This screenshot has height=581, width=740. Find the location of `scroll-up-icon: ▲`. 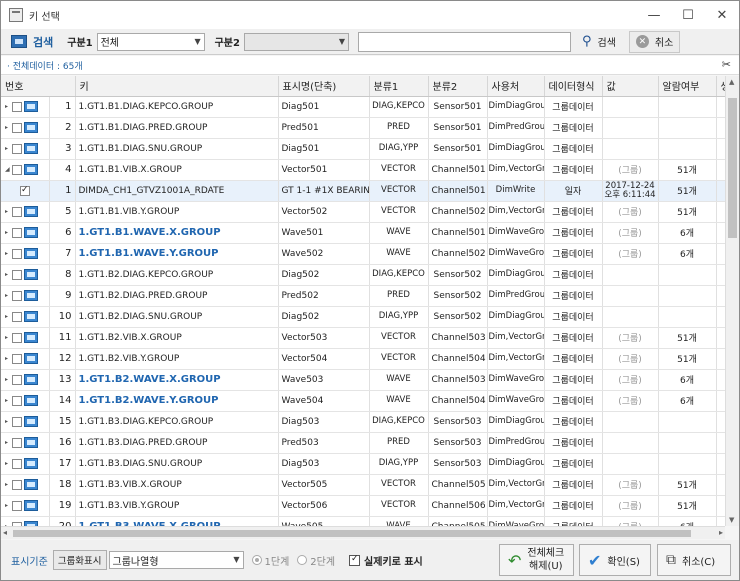

scroll-up-icon: ▲ is located at coordinates (731, 82).